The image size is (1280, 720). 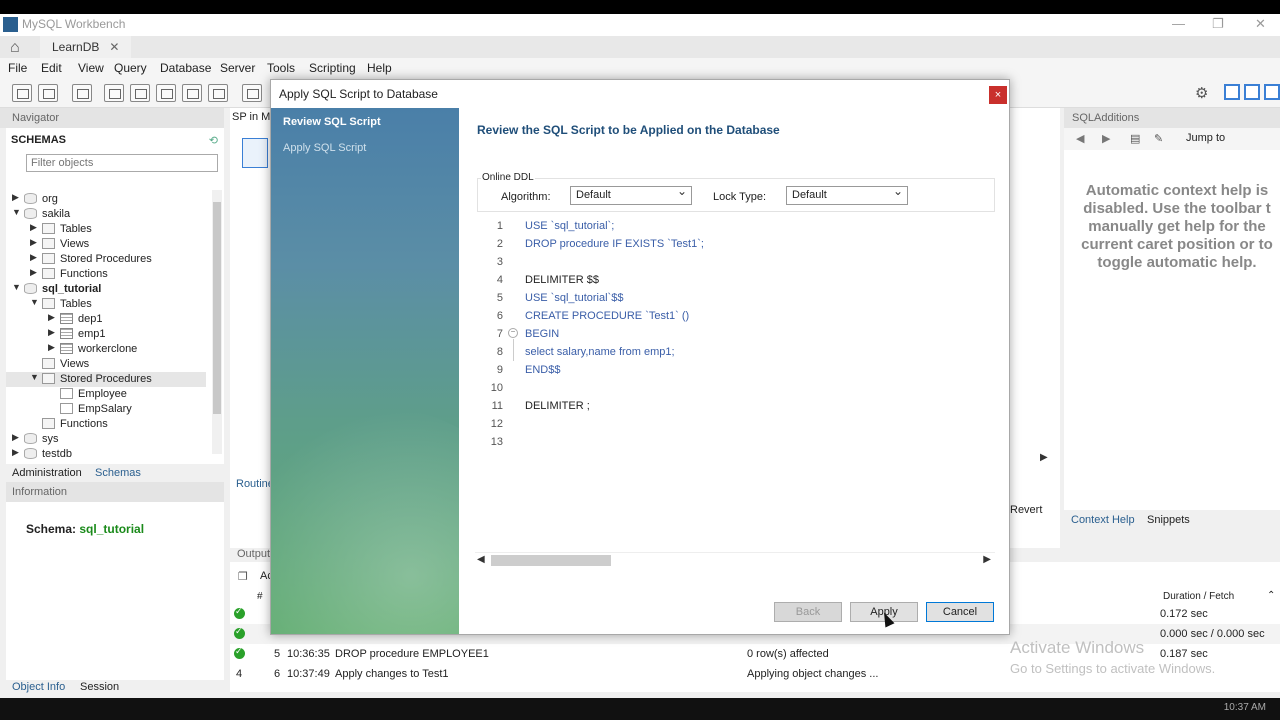 What do you see at coordinates (48, 93) in the screenshot?
I see `open-script-icon` at bounding box center [48, 93].